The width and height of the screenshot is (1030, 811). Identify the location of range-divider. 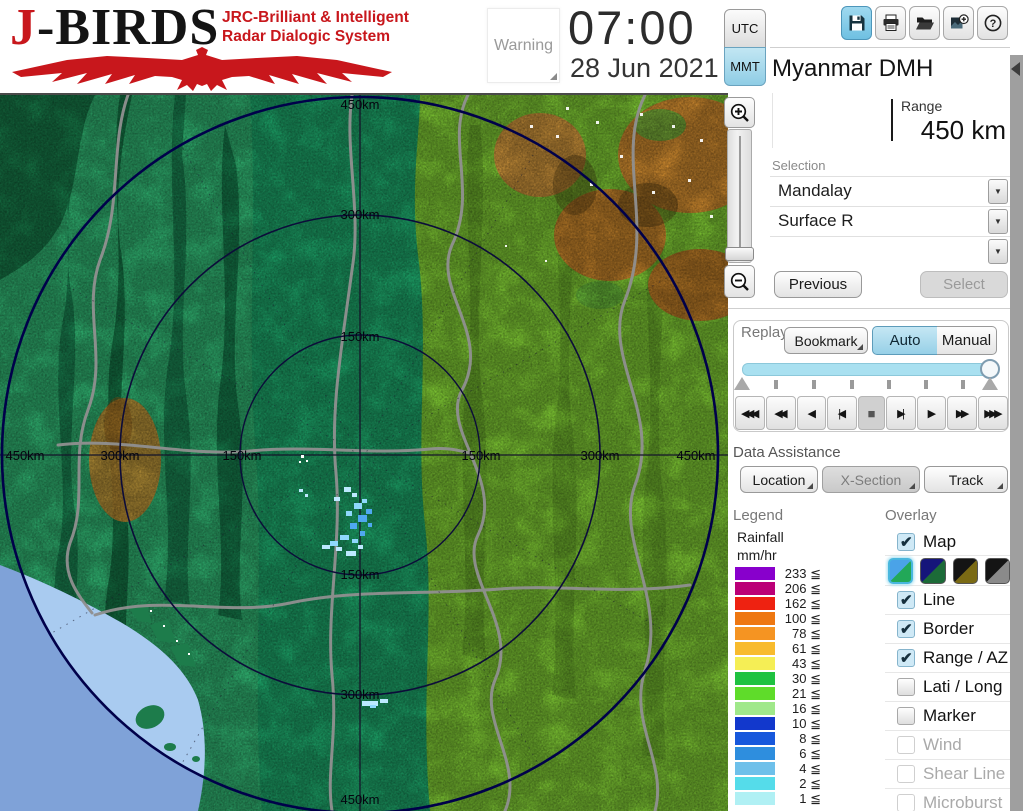
(892, 120).